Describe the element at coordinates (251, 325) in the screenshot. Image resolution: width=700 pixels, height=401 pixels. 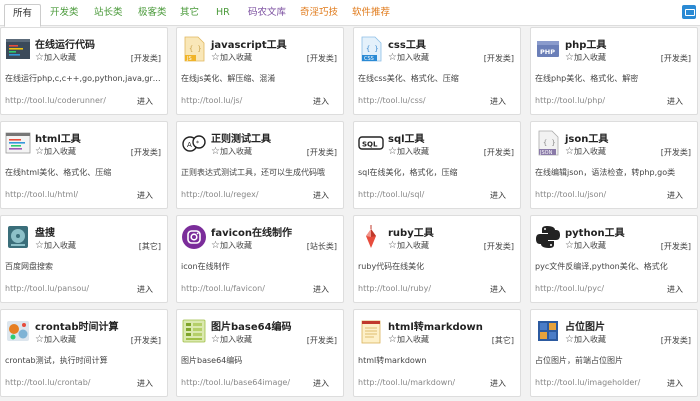
I see `tool-title: 图片base64编码` at that location.